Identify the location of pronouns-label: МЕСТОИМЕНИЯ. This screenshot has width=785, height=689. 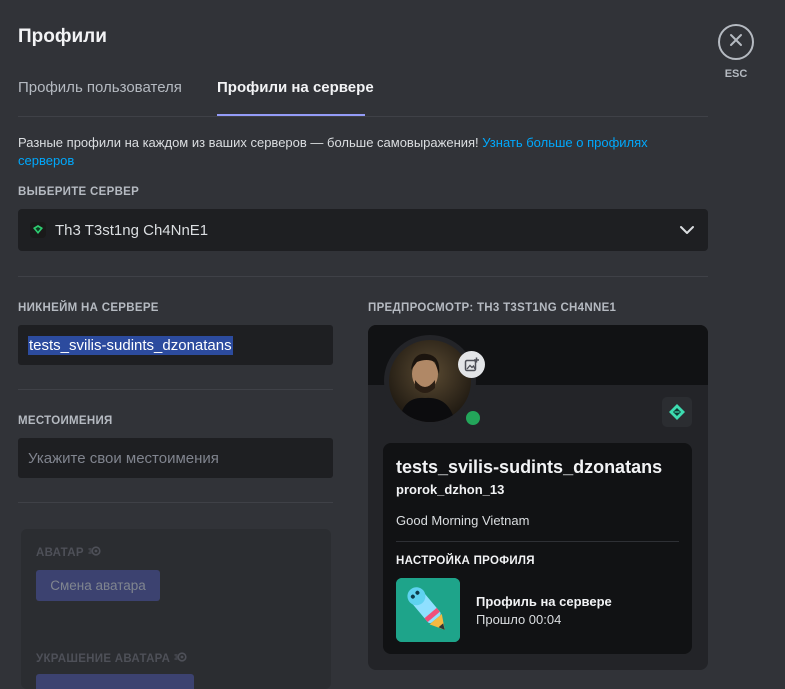
(65, 421).